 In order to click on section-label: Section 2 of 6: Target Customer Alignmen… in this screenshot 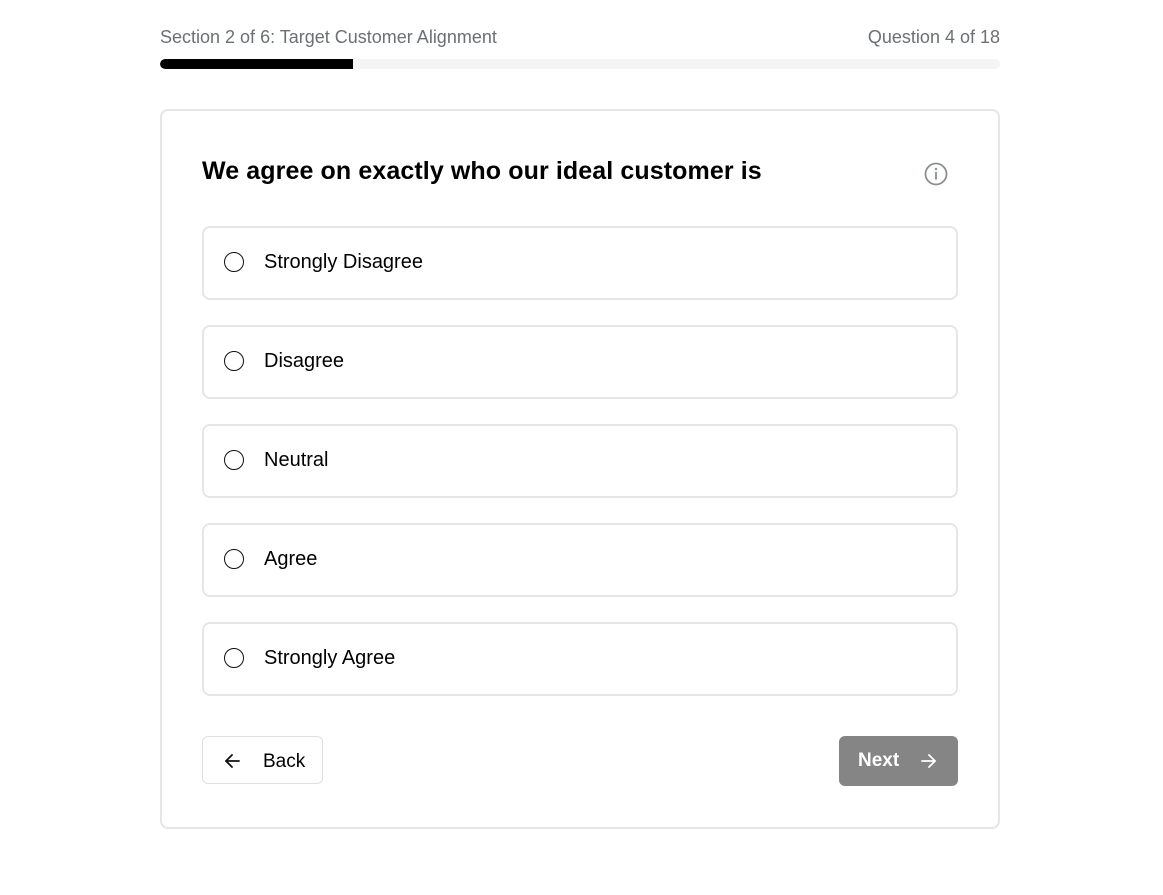, I will do `click(328, 36)`.